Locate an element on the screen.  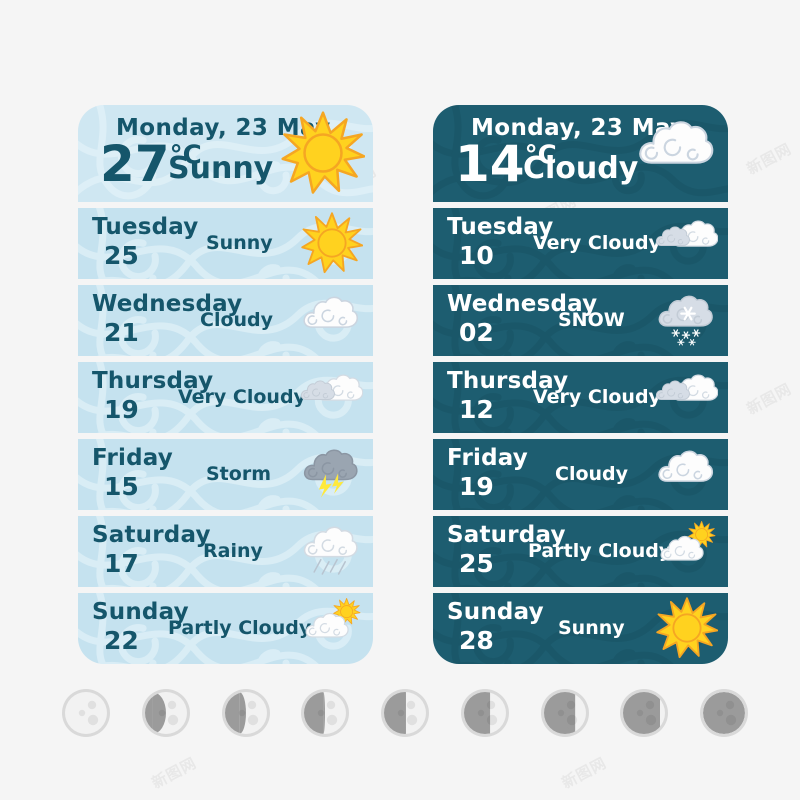
rain-icon is located at coordinates (332, 550).